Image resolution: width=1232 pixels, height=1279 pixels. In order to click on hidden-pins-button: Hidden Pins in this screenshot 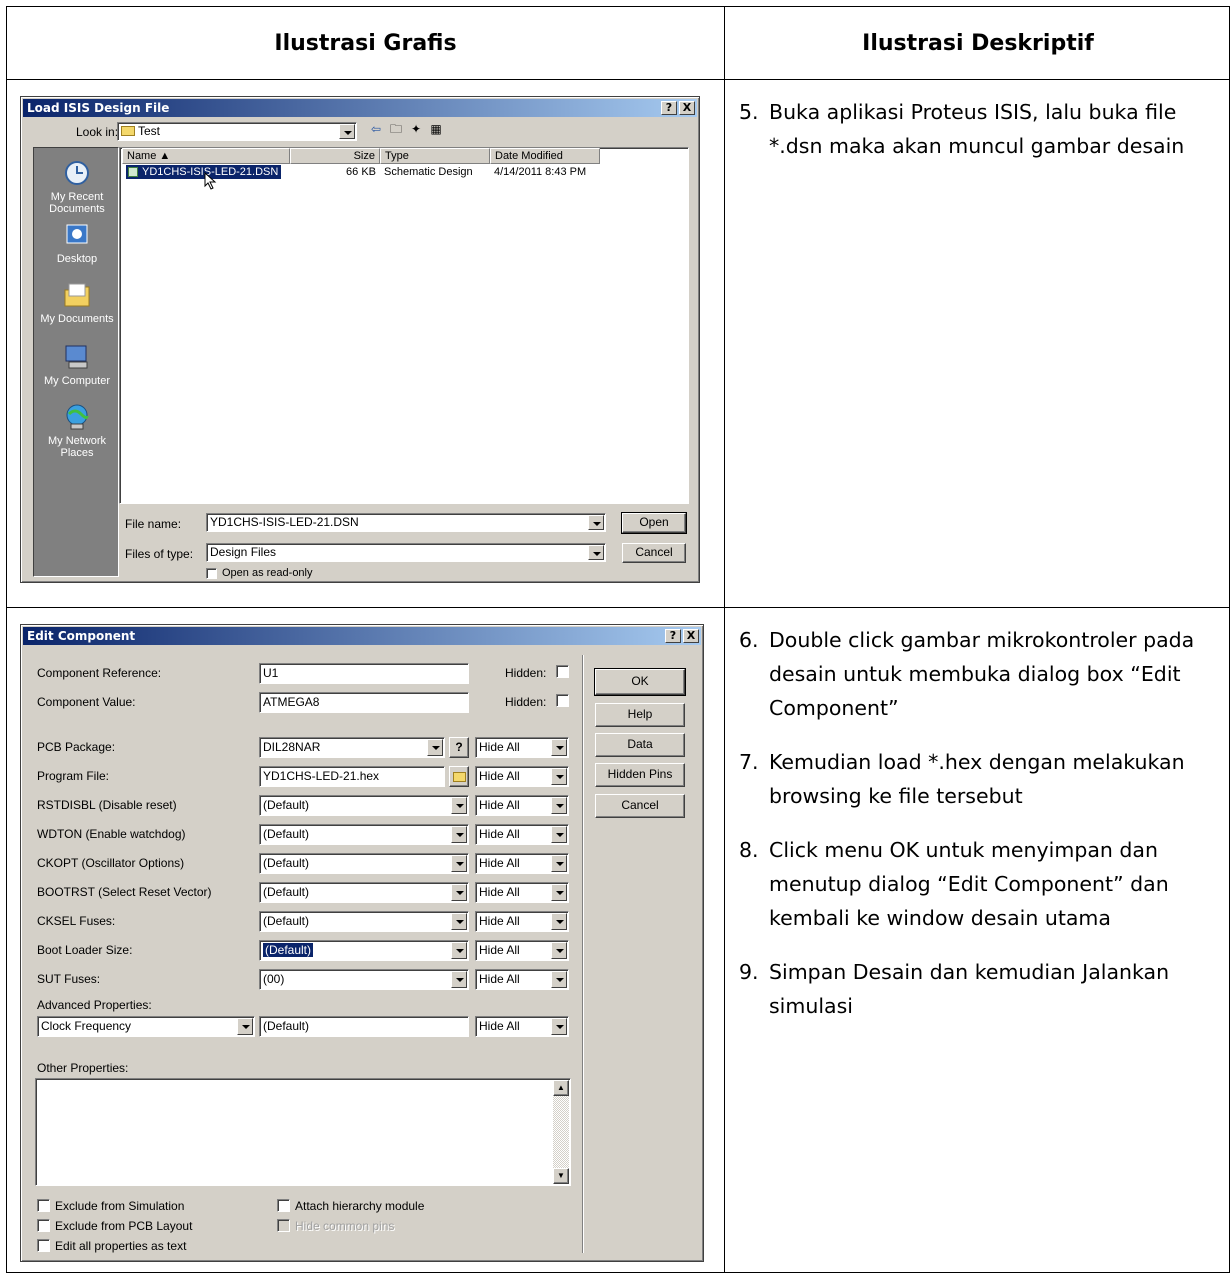, I will do `click(640, 775)`.